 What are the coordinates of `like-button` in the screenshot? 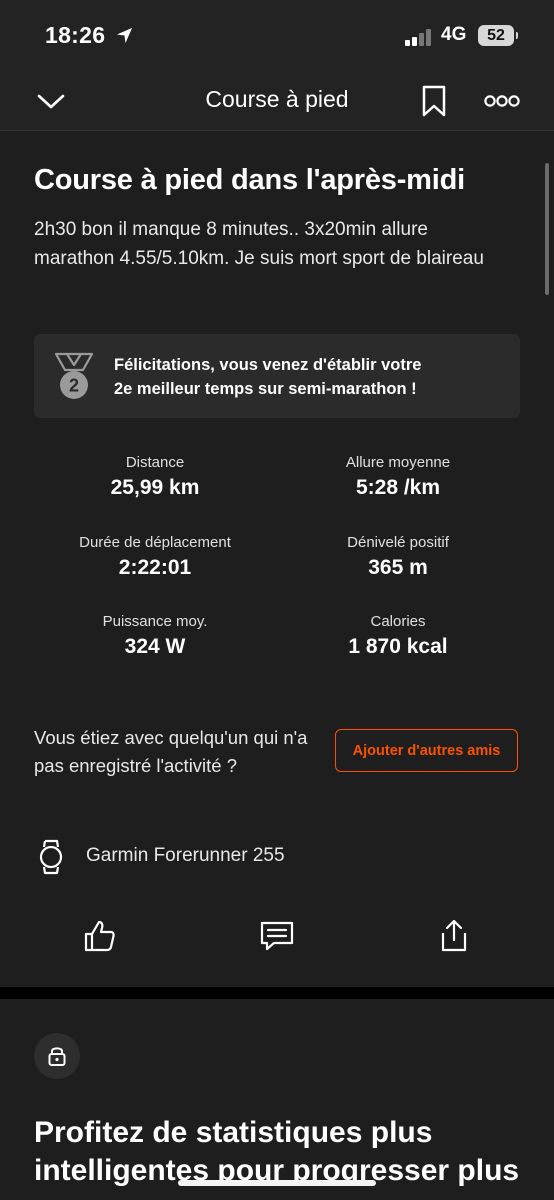 It's located at (100, 936).